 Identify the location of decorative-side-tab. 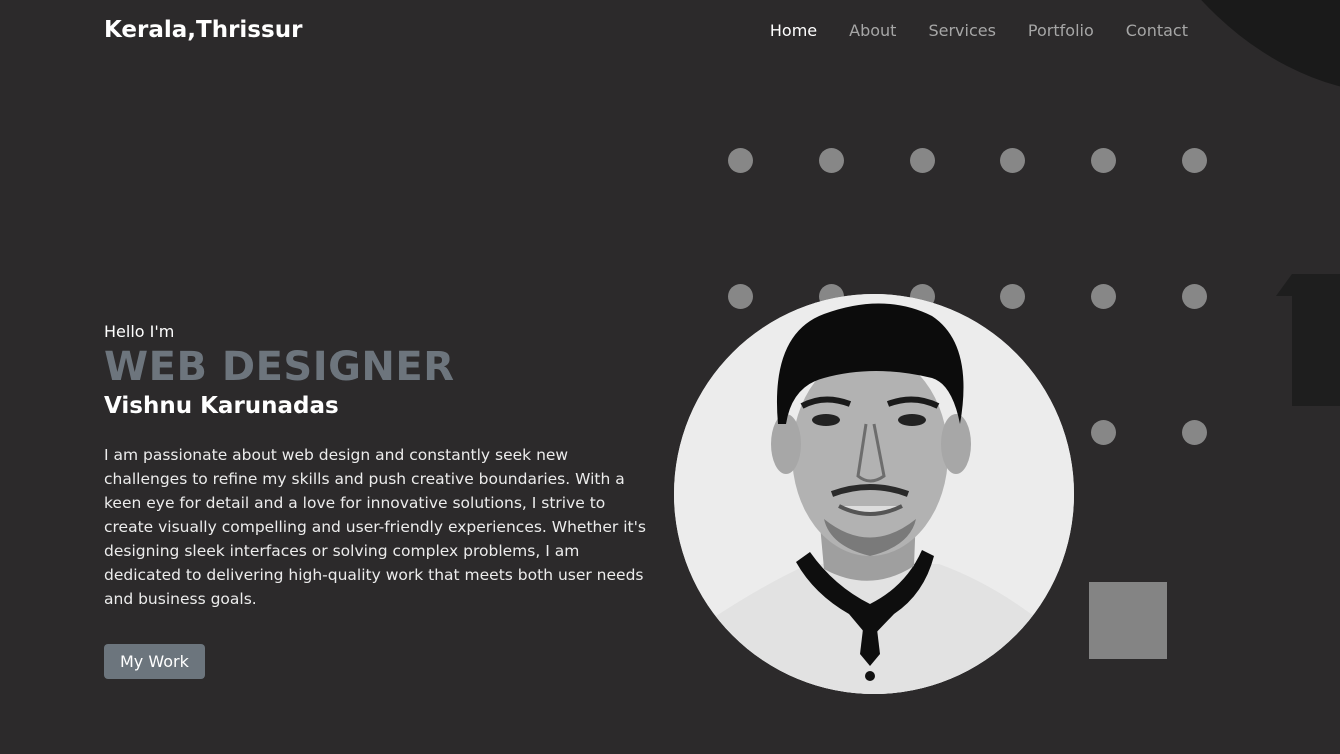
(1316, 351).